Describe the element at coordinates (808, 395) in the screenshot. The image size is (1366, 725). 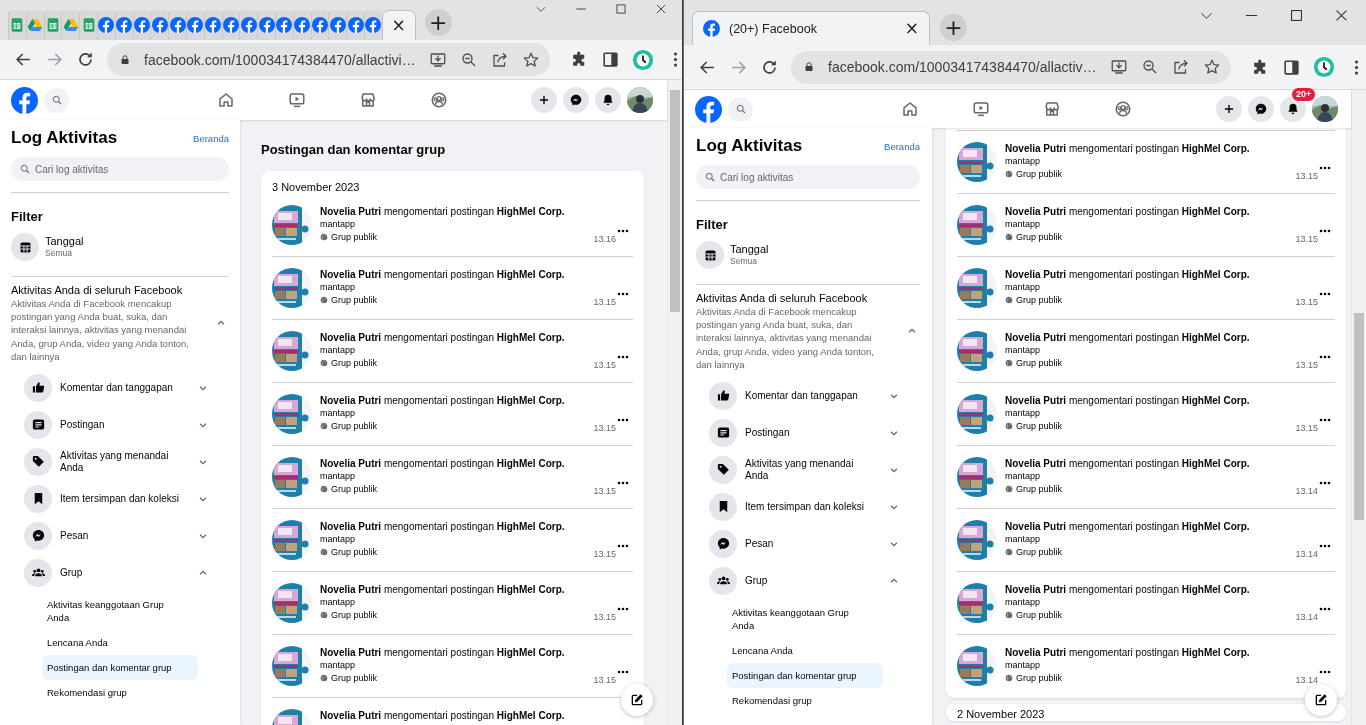
I see `category-item: Komentar dan tanggapan` at that location.